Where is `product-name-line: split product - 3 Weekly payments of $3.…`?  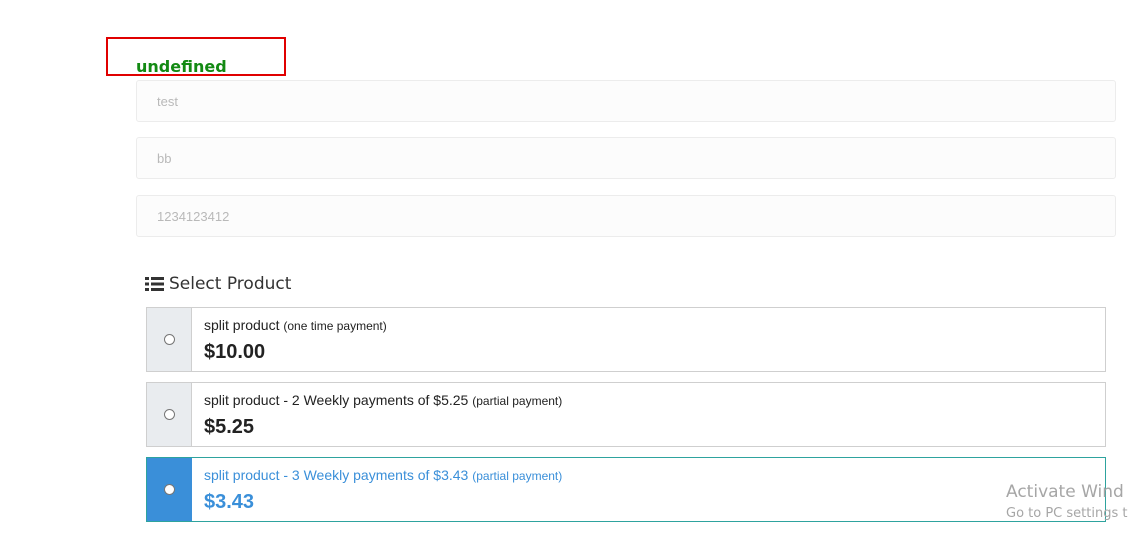 product-name-line: split product - 3 Weekly payments of $3.… is located at coordinates (383, 475).